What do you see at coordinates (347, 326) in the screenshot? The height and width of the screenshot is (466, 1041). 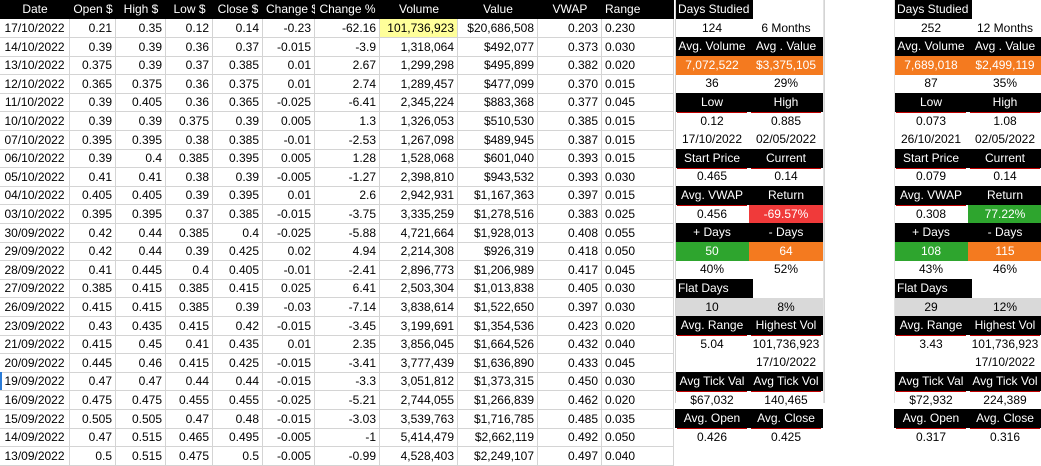 I see `cell-change-pct: -3.45` at bounding box center [347, 326].